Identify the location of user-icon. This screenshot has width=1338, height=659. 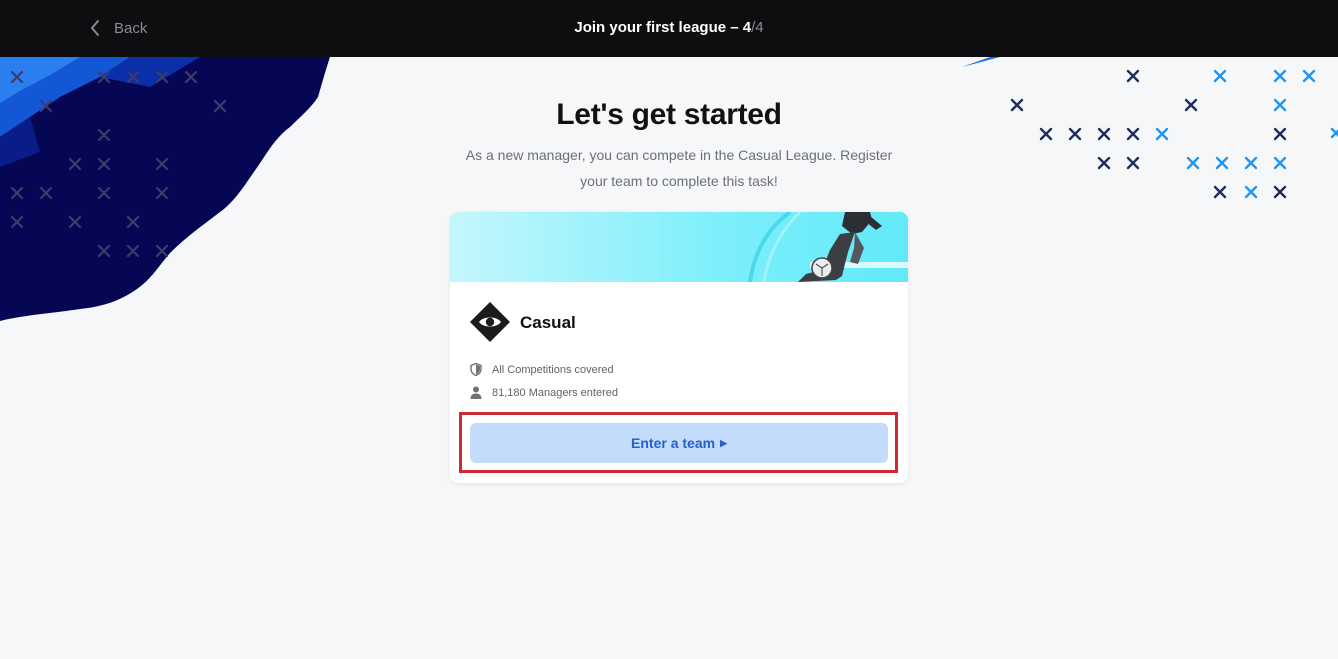
(476, 392).